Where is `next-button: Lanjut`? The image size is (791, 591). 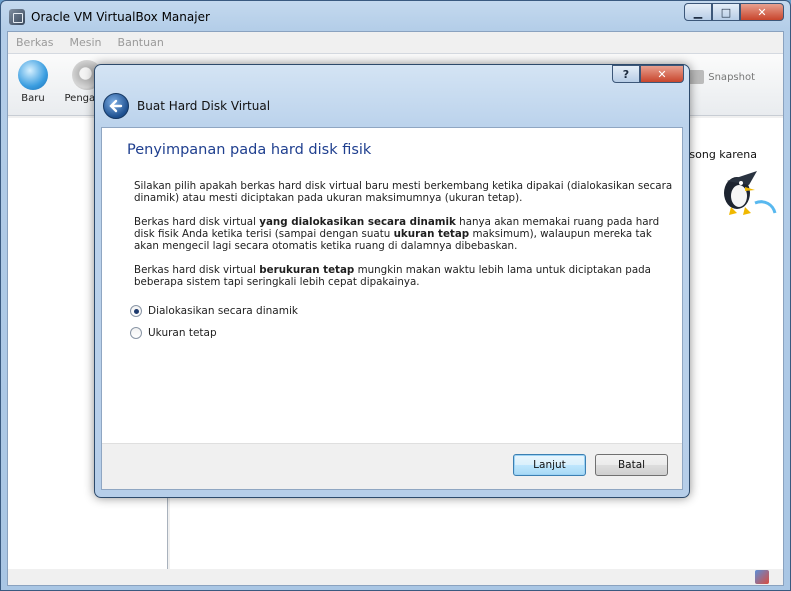 next-button: Lanjut is located at coordinates (549, 465).